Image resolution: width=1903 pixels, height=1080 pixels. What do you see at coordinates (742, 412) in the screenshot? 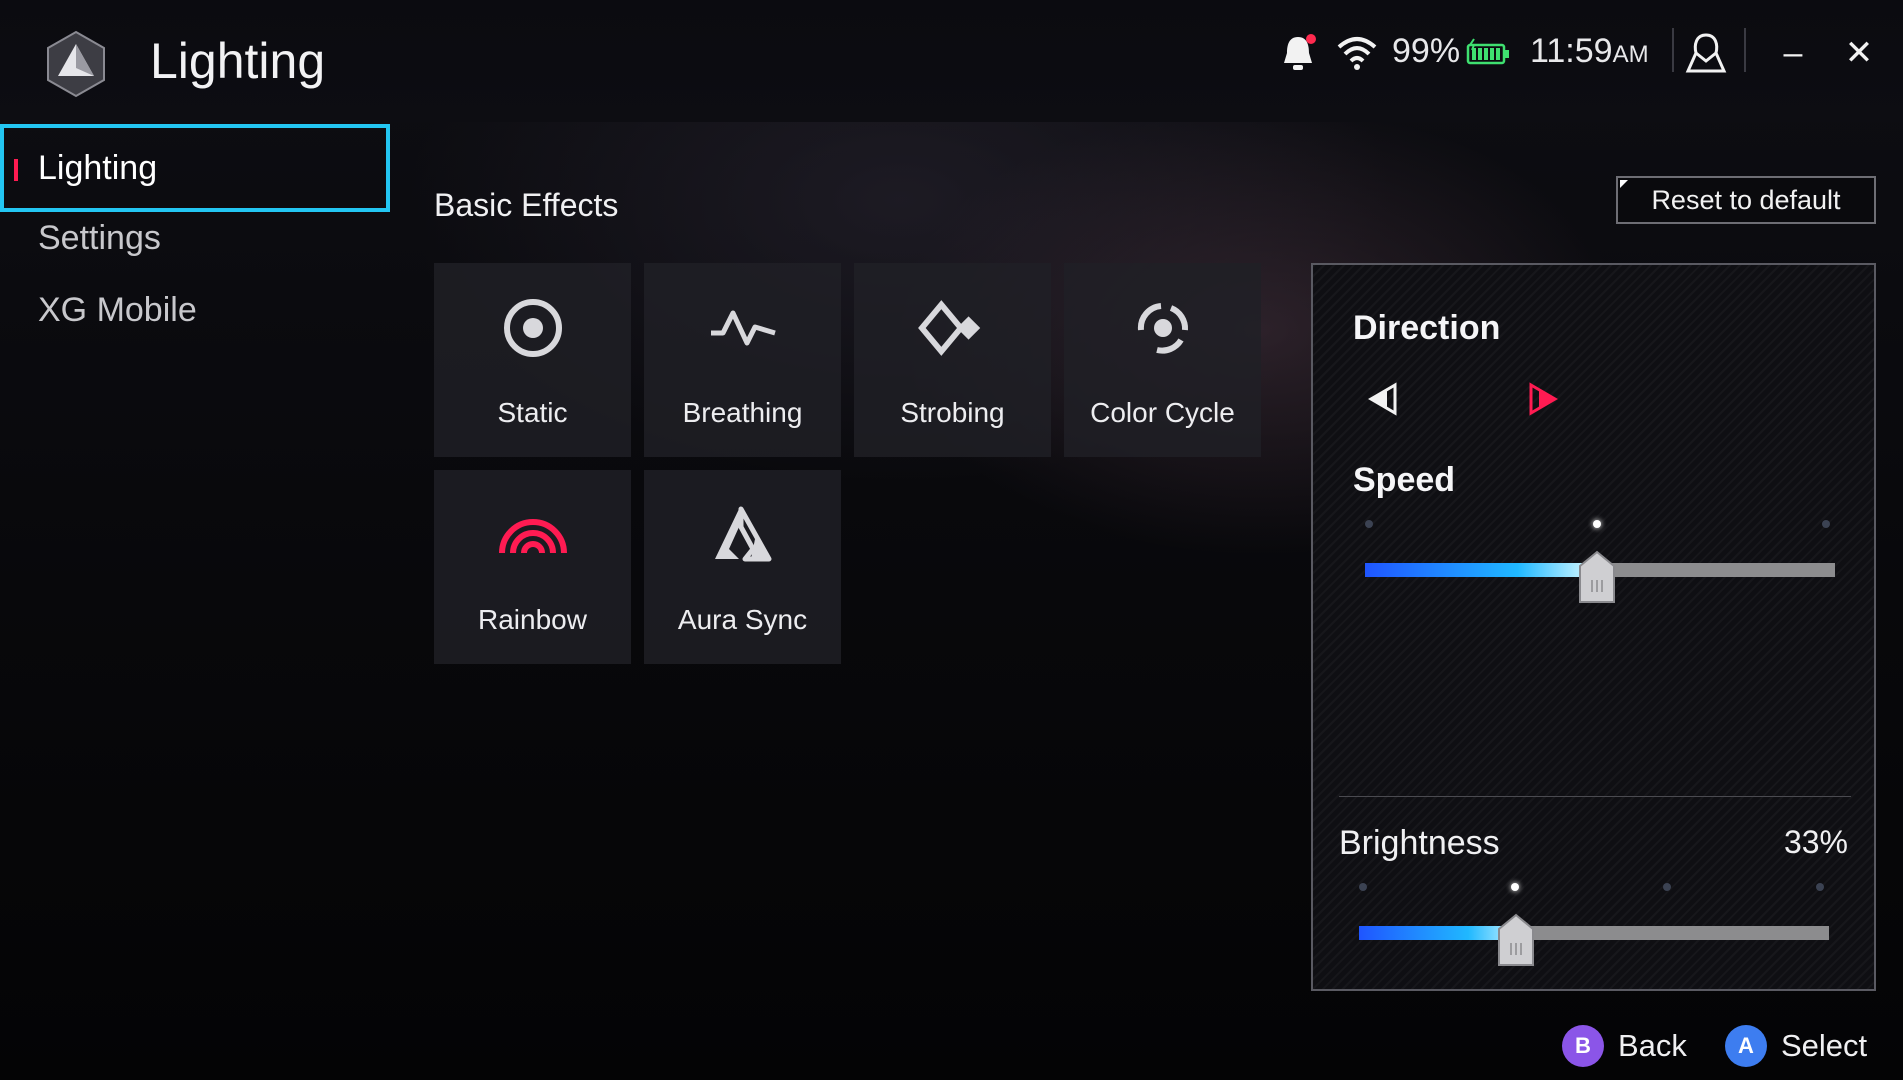
I see `effect-label: Breathing` at bounding box center [742, 412].